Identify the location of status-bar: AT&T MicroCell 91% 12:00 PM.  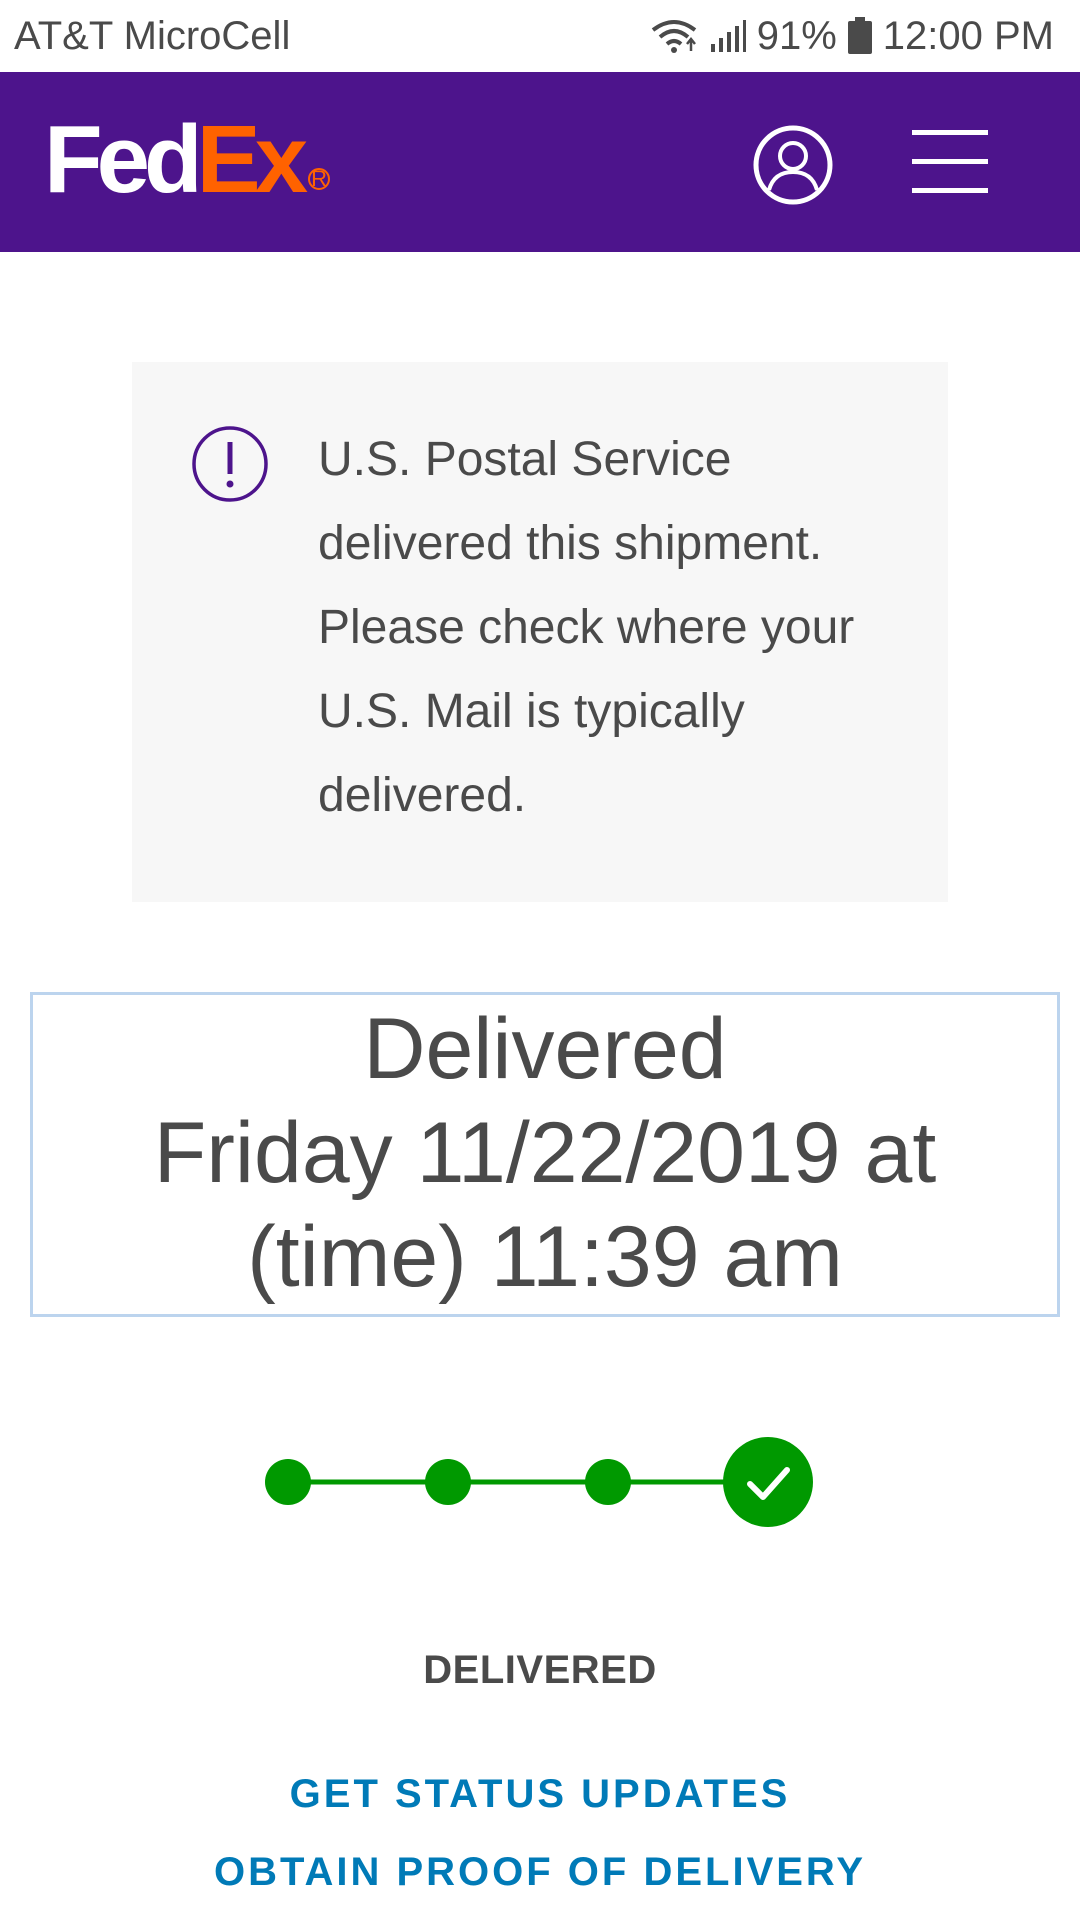
(540, 36).